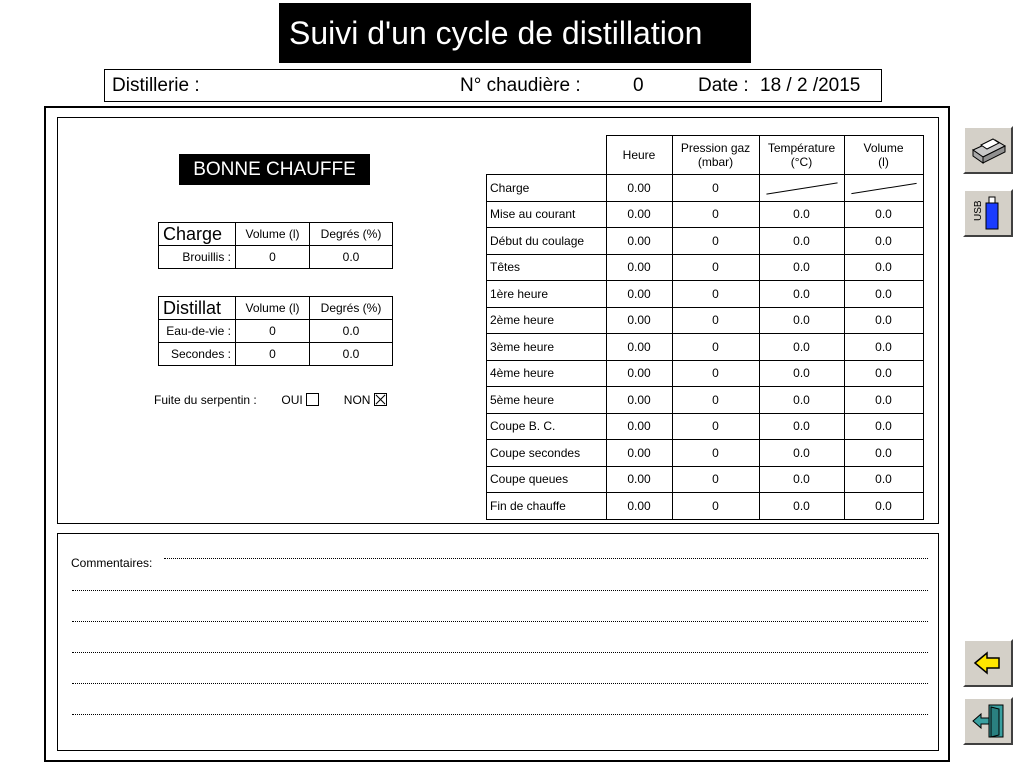 This screenshot has height=768, width=1024. What do you see at coordinates (515, 33) in the screenshot?
I see `page-title: Suivi d'un cycle de distillation` at bounding box center [515, 33].